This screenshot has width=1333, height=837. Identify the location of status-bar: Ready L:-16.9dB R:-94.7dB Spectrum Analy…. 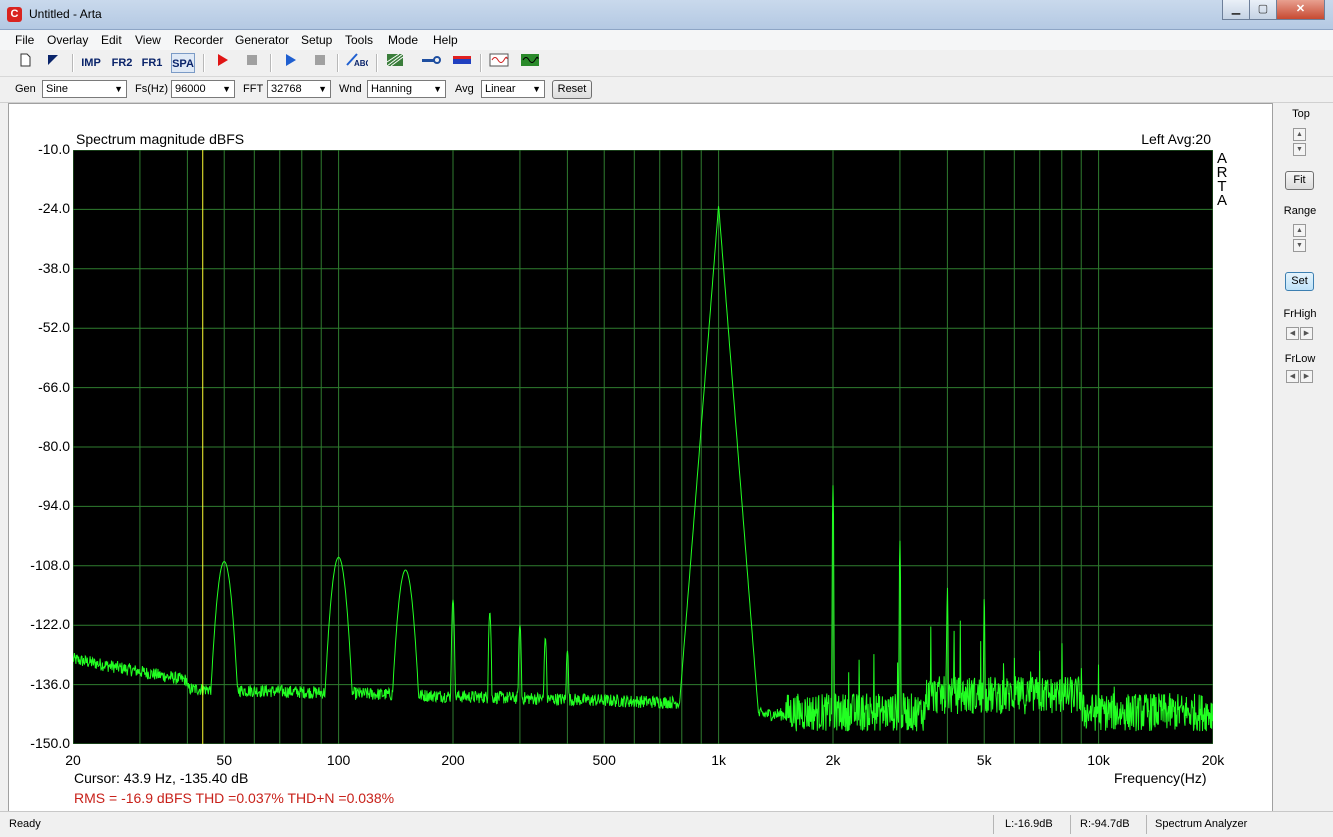
(666, 824).